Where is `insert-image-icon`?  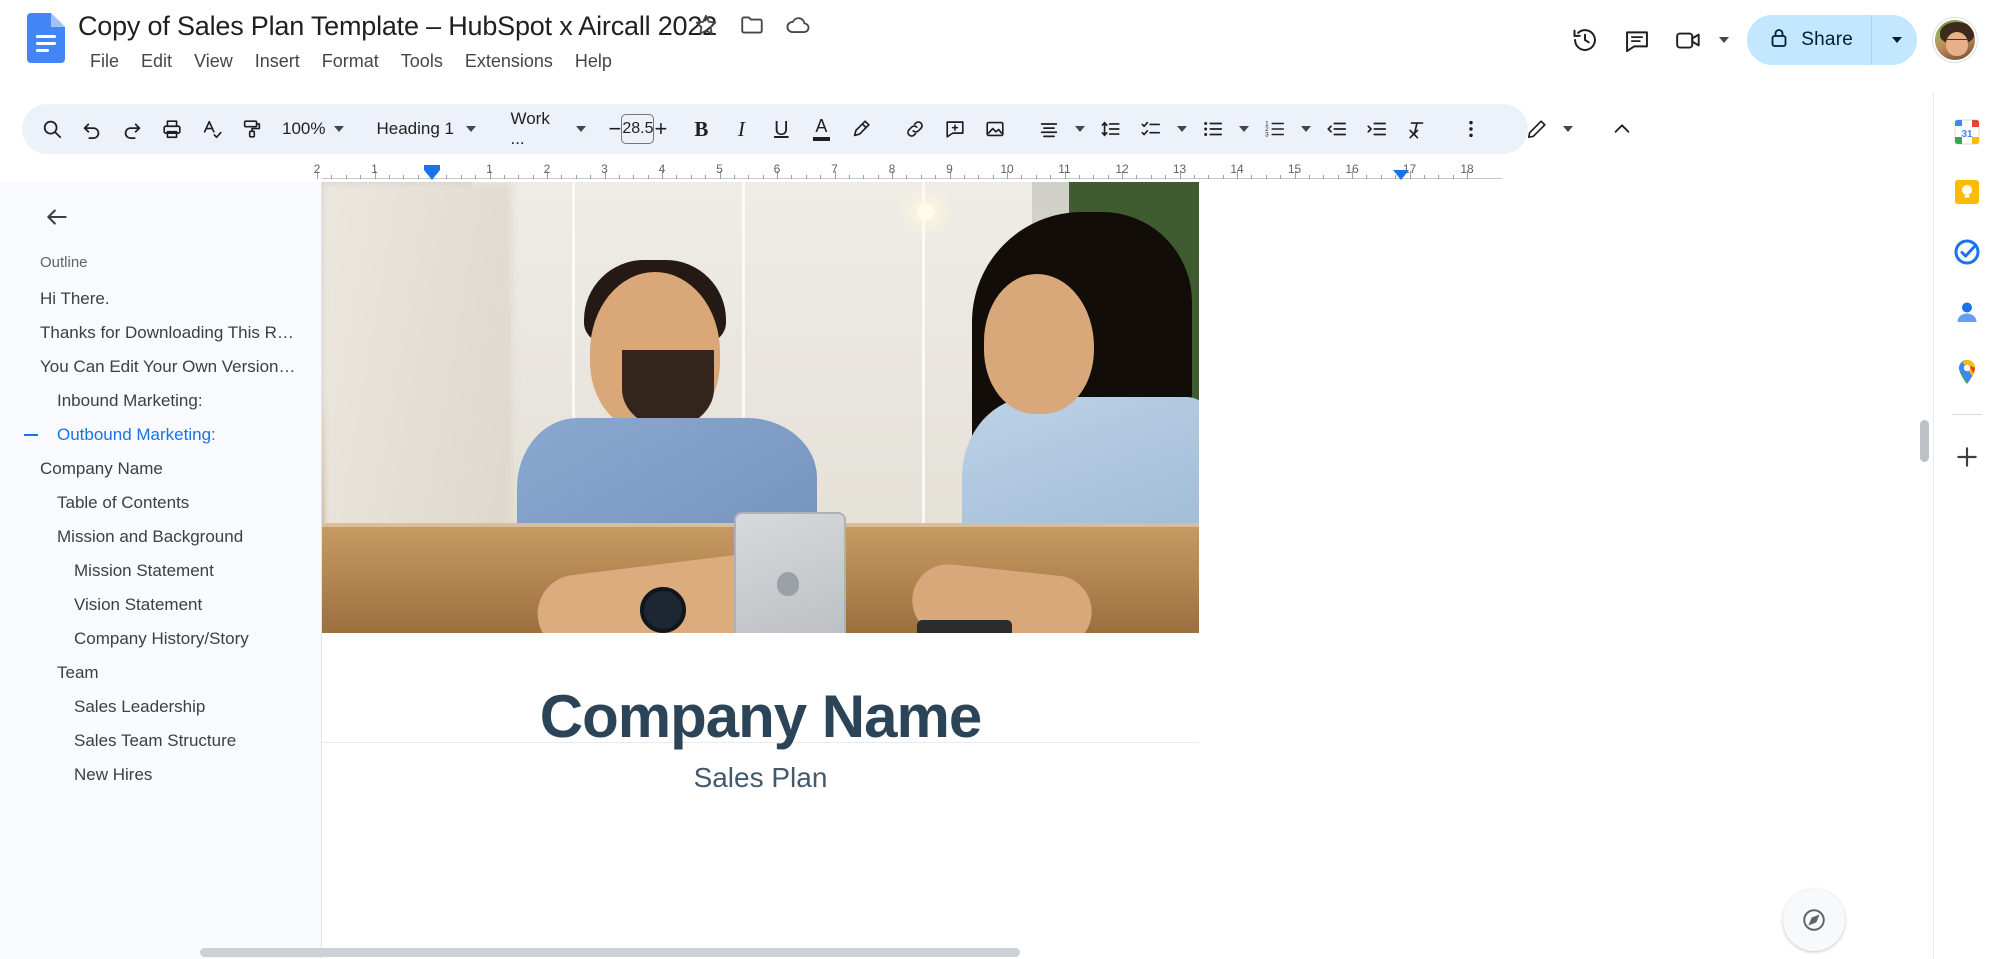
insert-image-icon is located at coordinates (995, 129).